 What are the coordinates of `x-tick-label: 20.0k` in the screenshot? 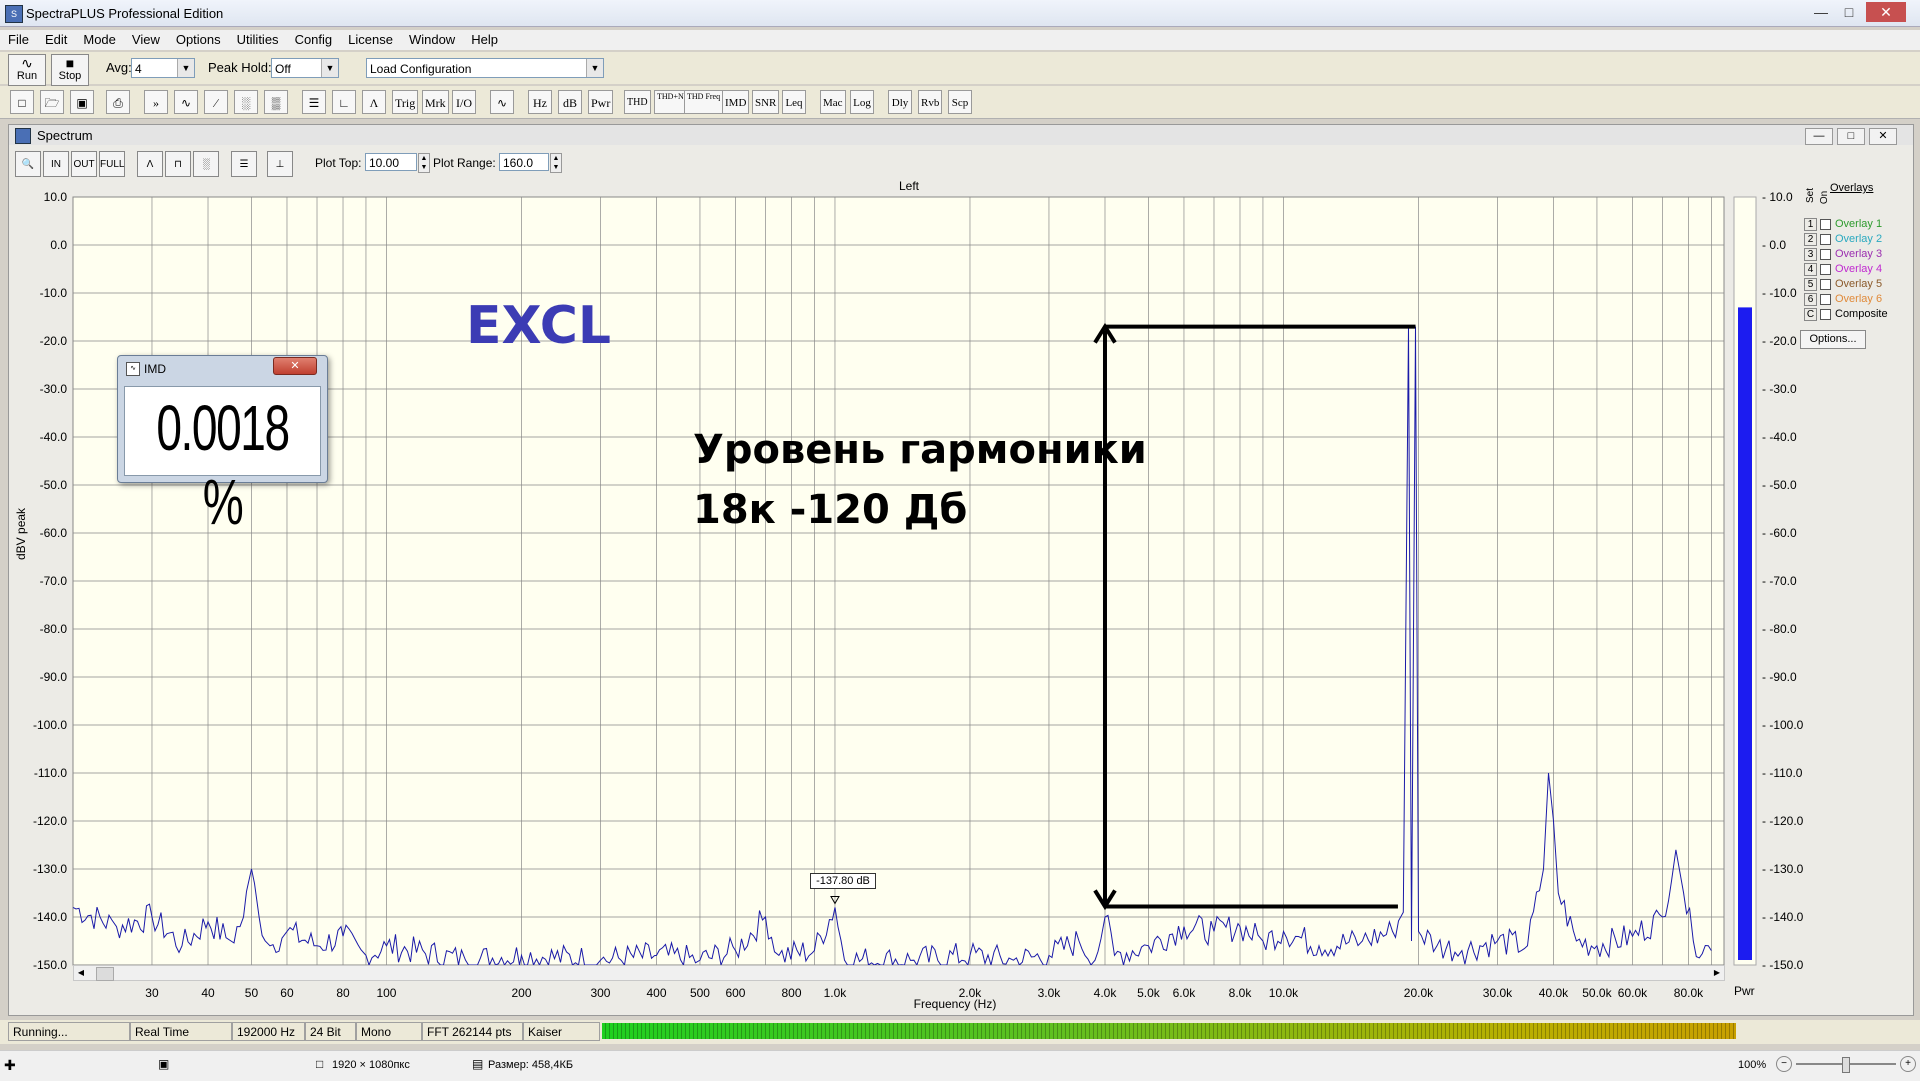 It's located at (1419, 993).